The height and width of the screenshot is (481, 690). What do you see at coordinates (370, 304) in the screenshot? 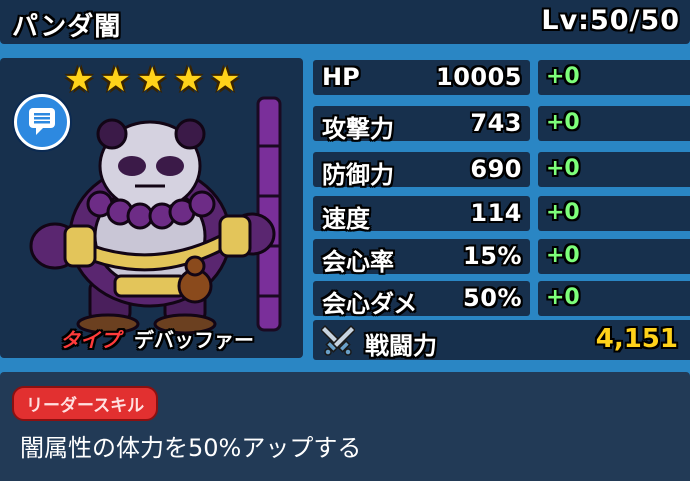
I see `stat-name: 会心ダメ` at bounding box center [370, 304].